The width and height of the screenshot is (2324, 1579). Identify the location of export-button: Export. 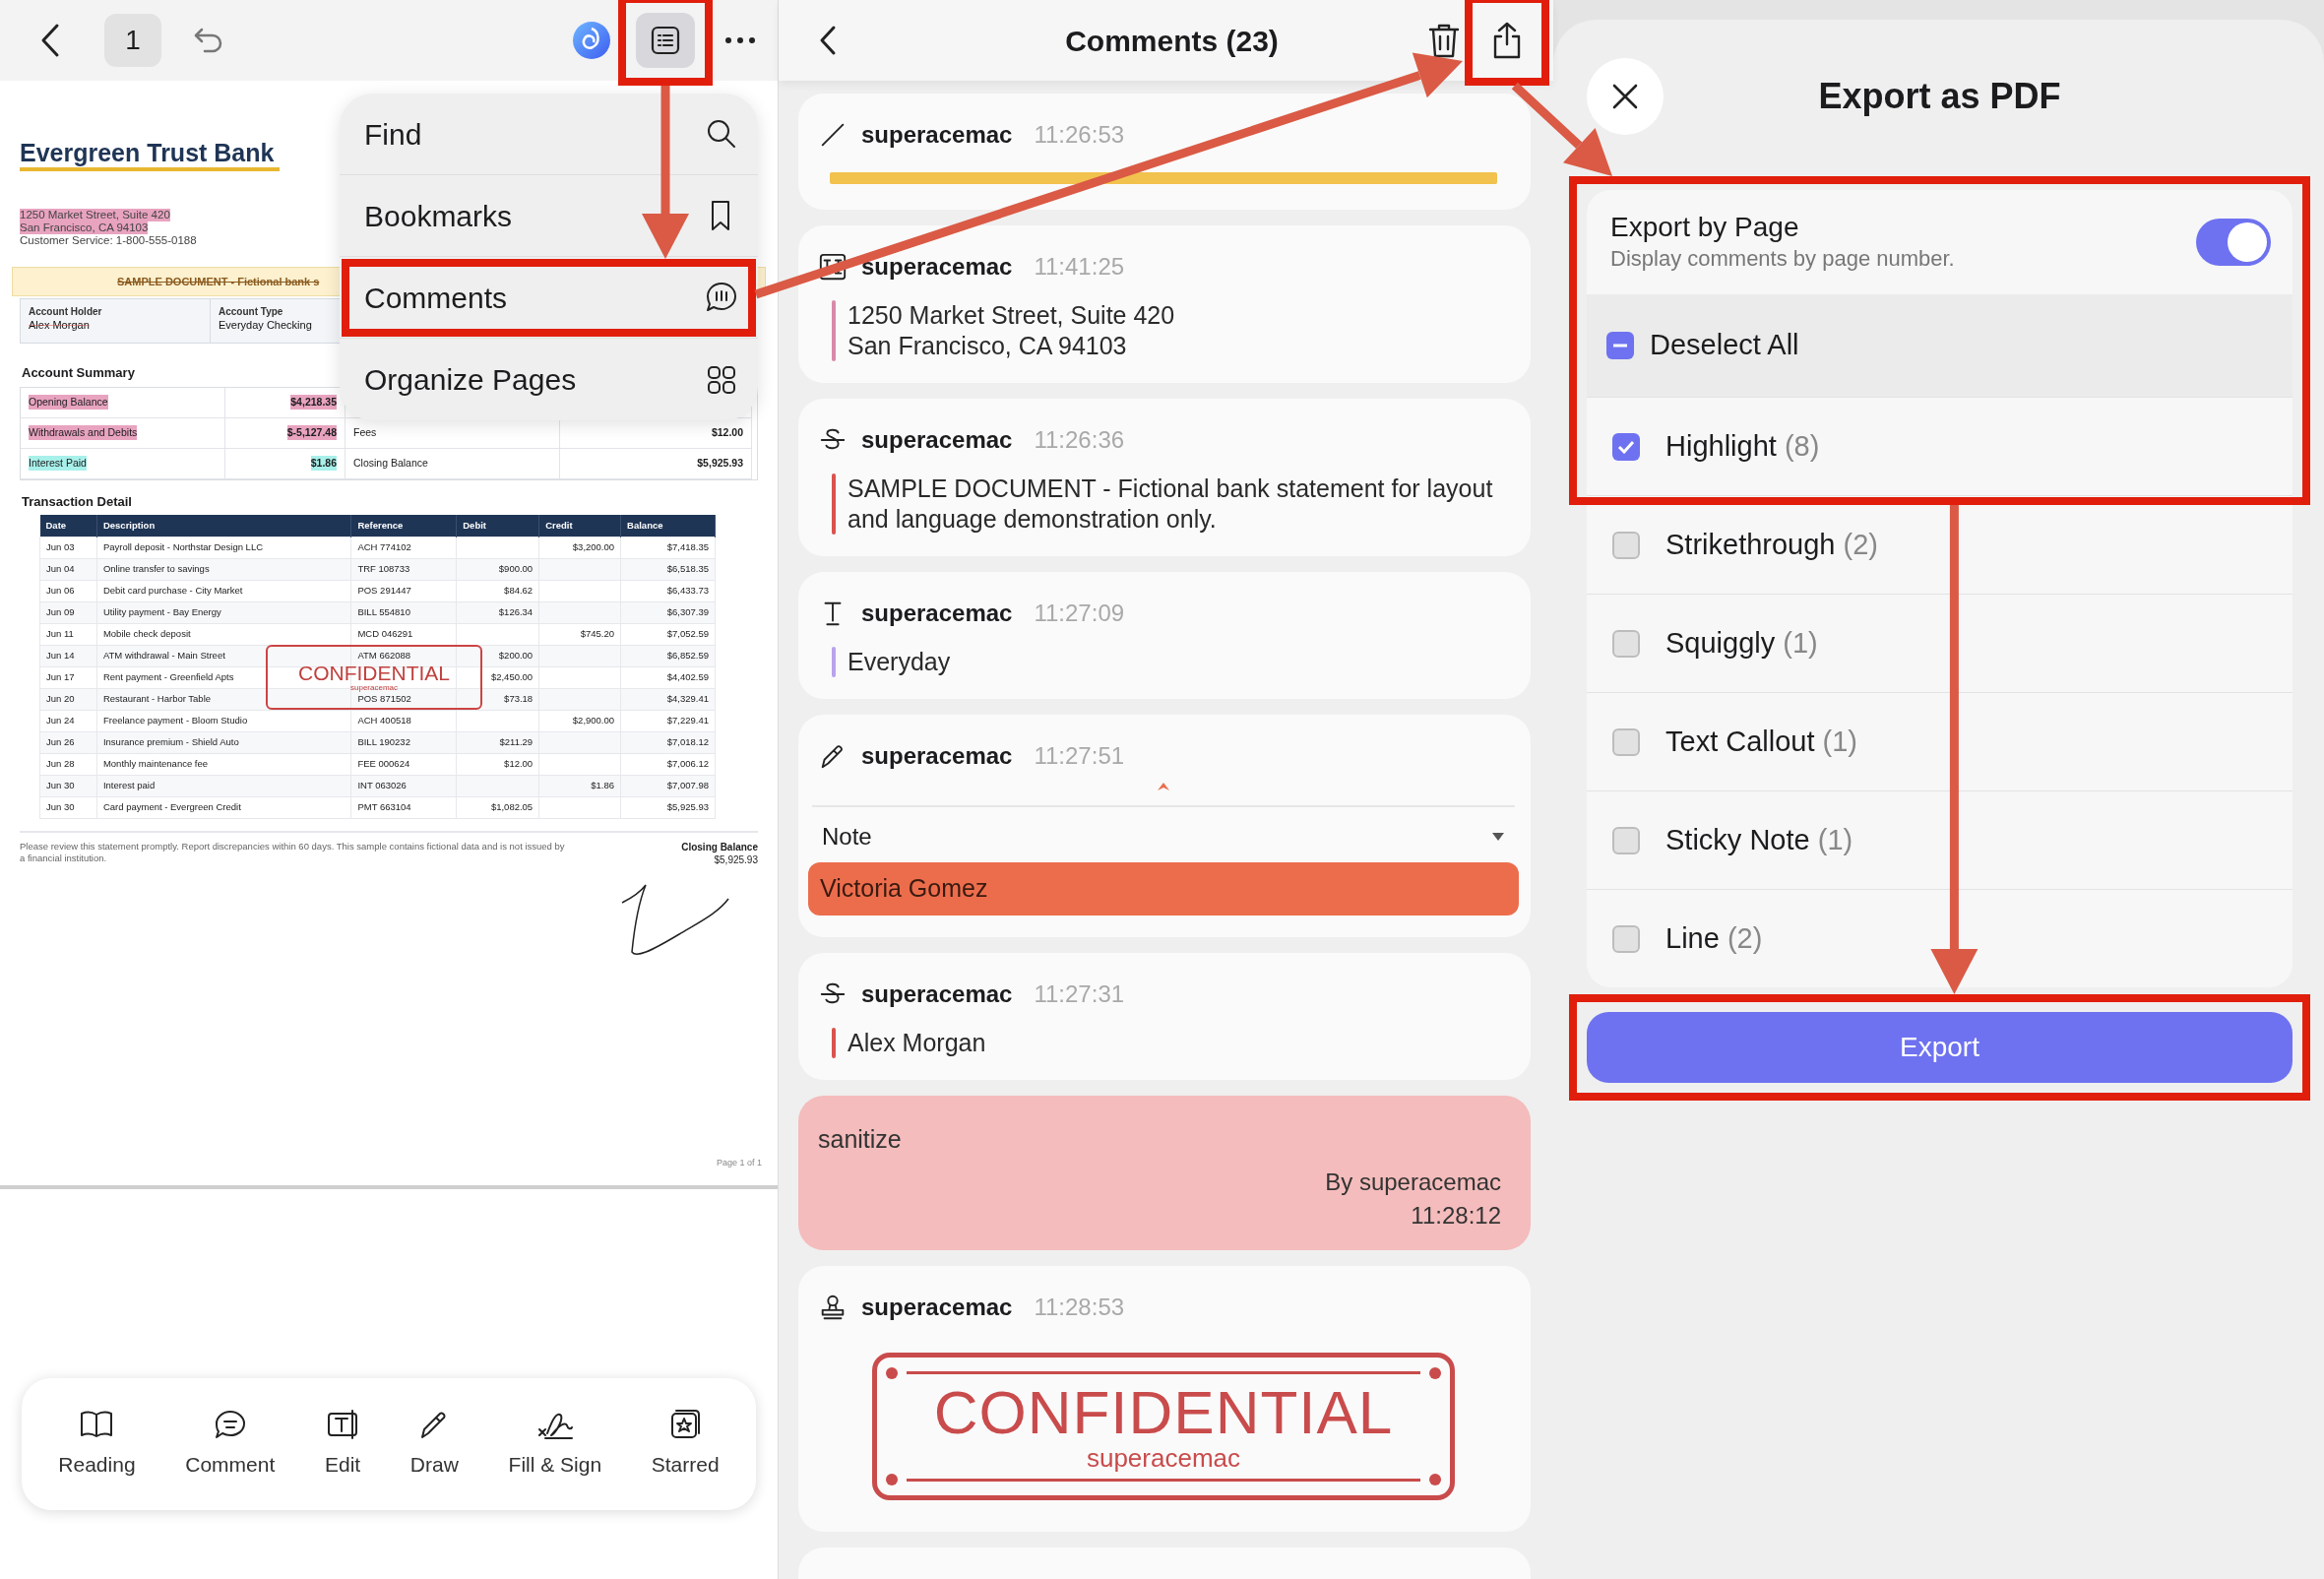
(1940, 1047).